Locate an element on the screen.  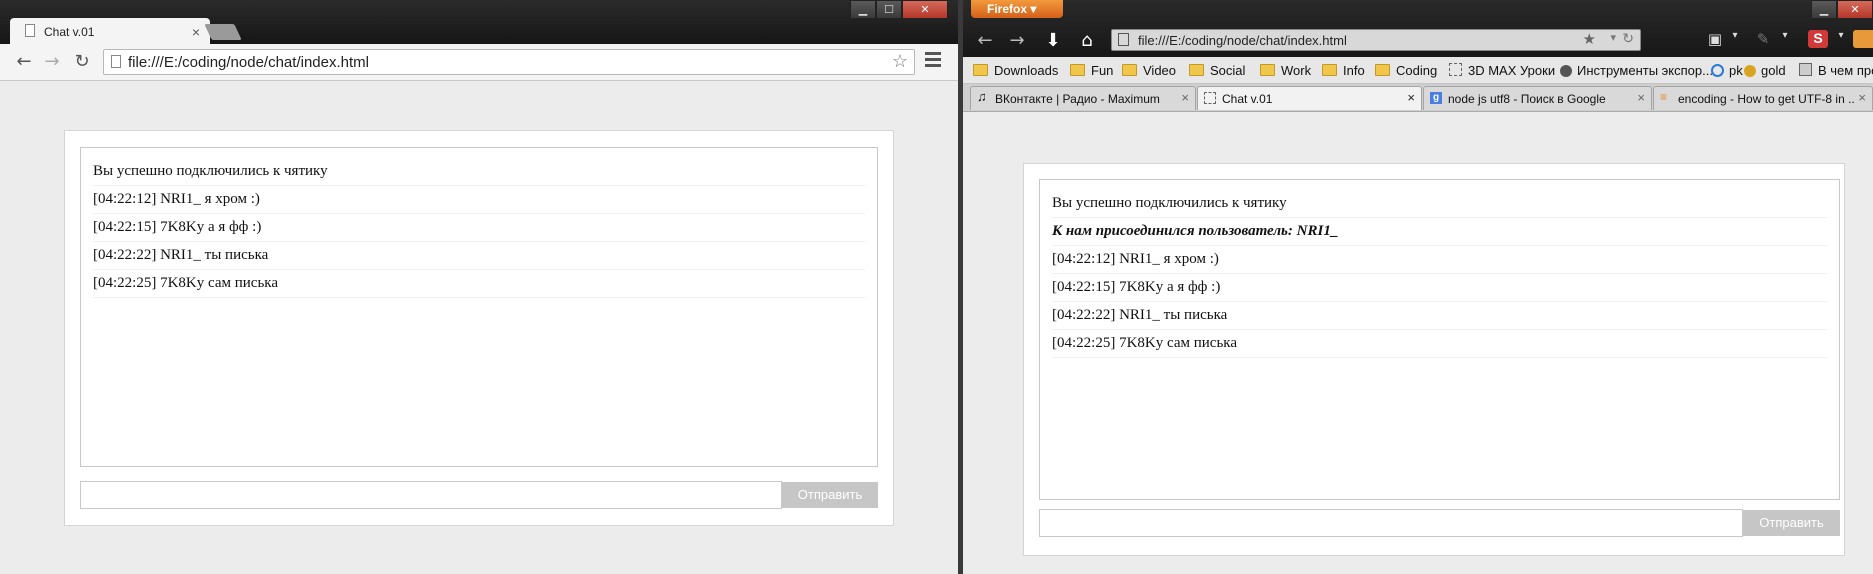
gear-icon is located at coordinates (1566, 71).